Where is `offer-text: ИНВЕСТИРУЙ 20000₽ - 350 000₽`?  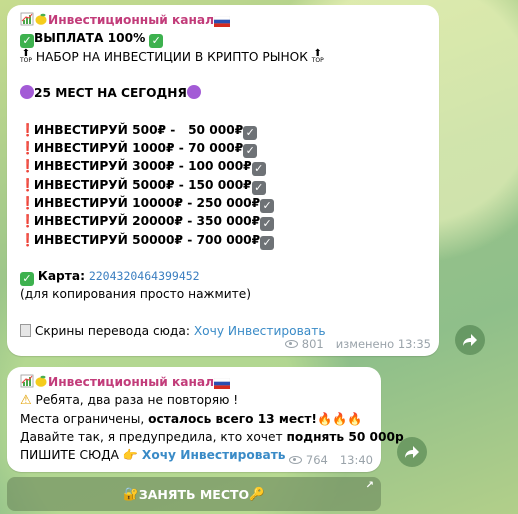 offer-text: ИНВЕСТИРУЙ 20000₽ - 350 000₽ is located at coordinates (147, 221).